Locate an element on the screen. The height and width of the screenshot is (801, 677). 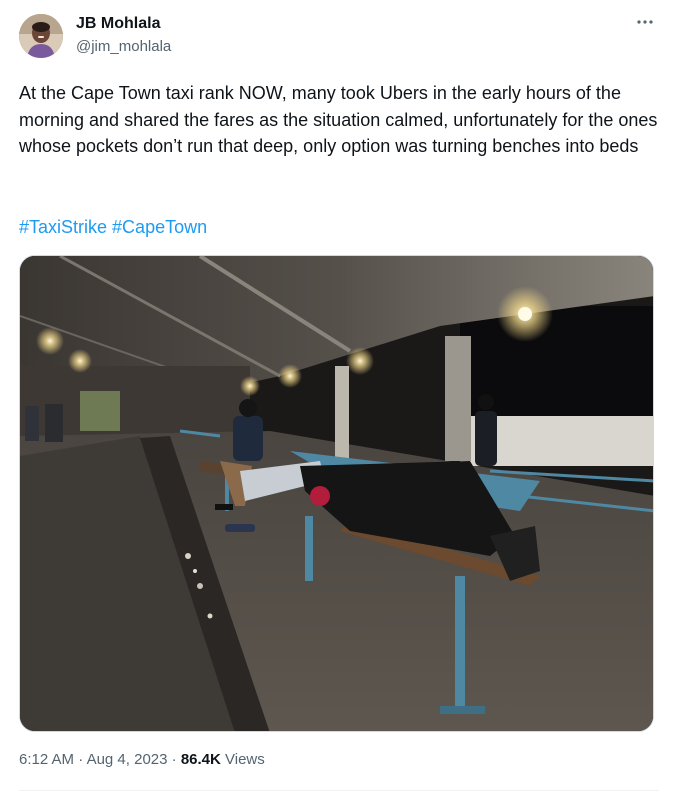
hashtag-link: #TaxiStrike is located at coordinates (63, 227).